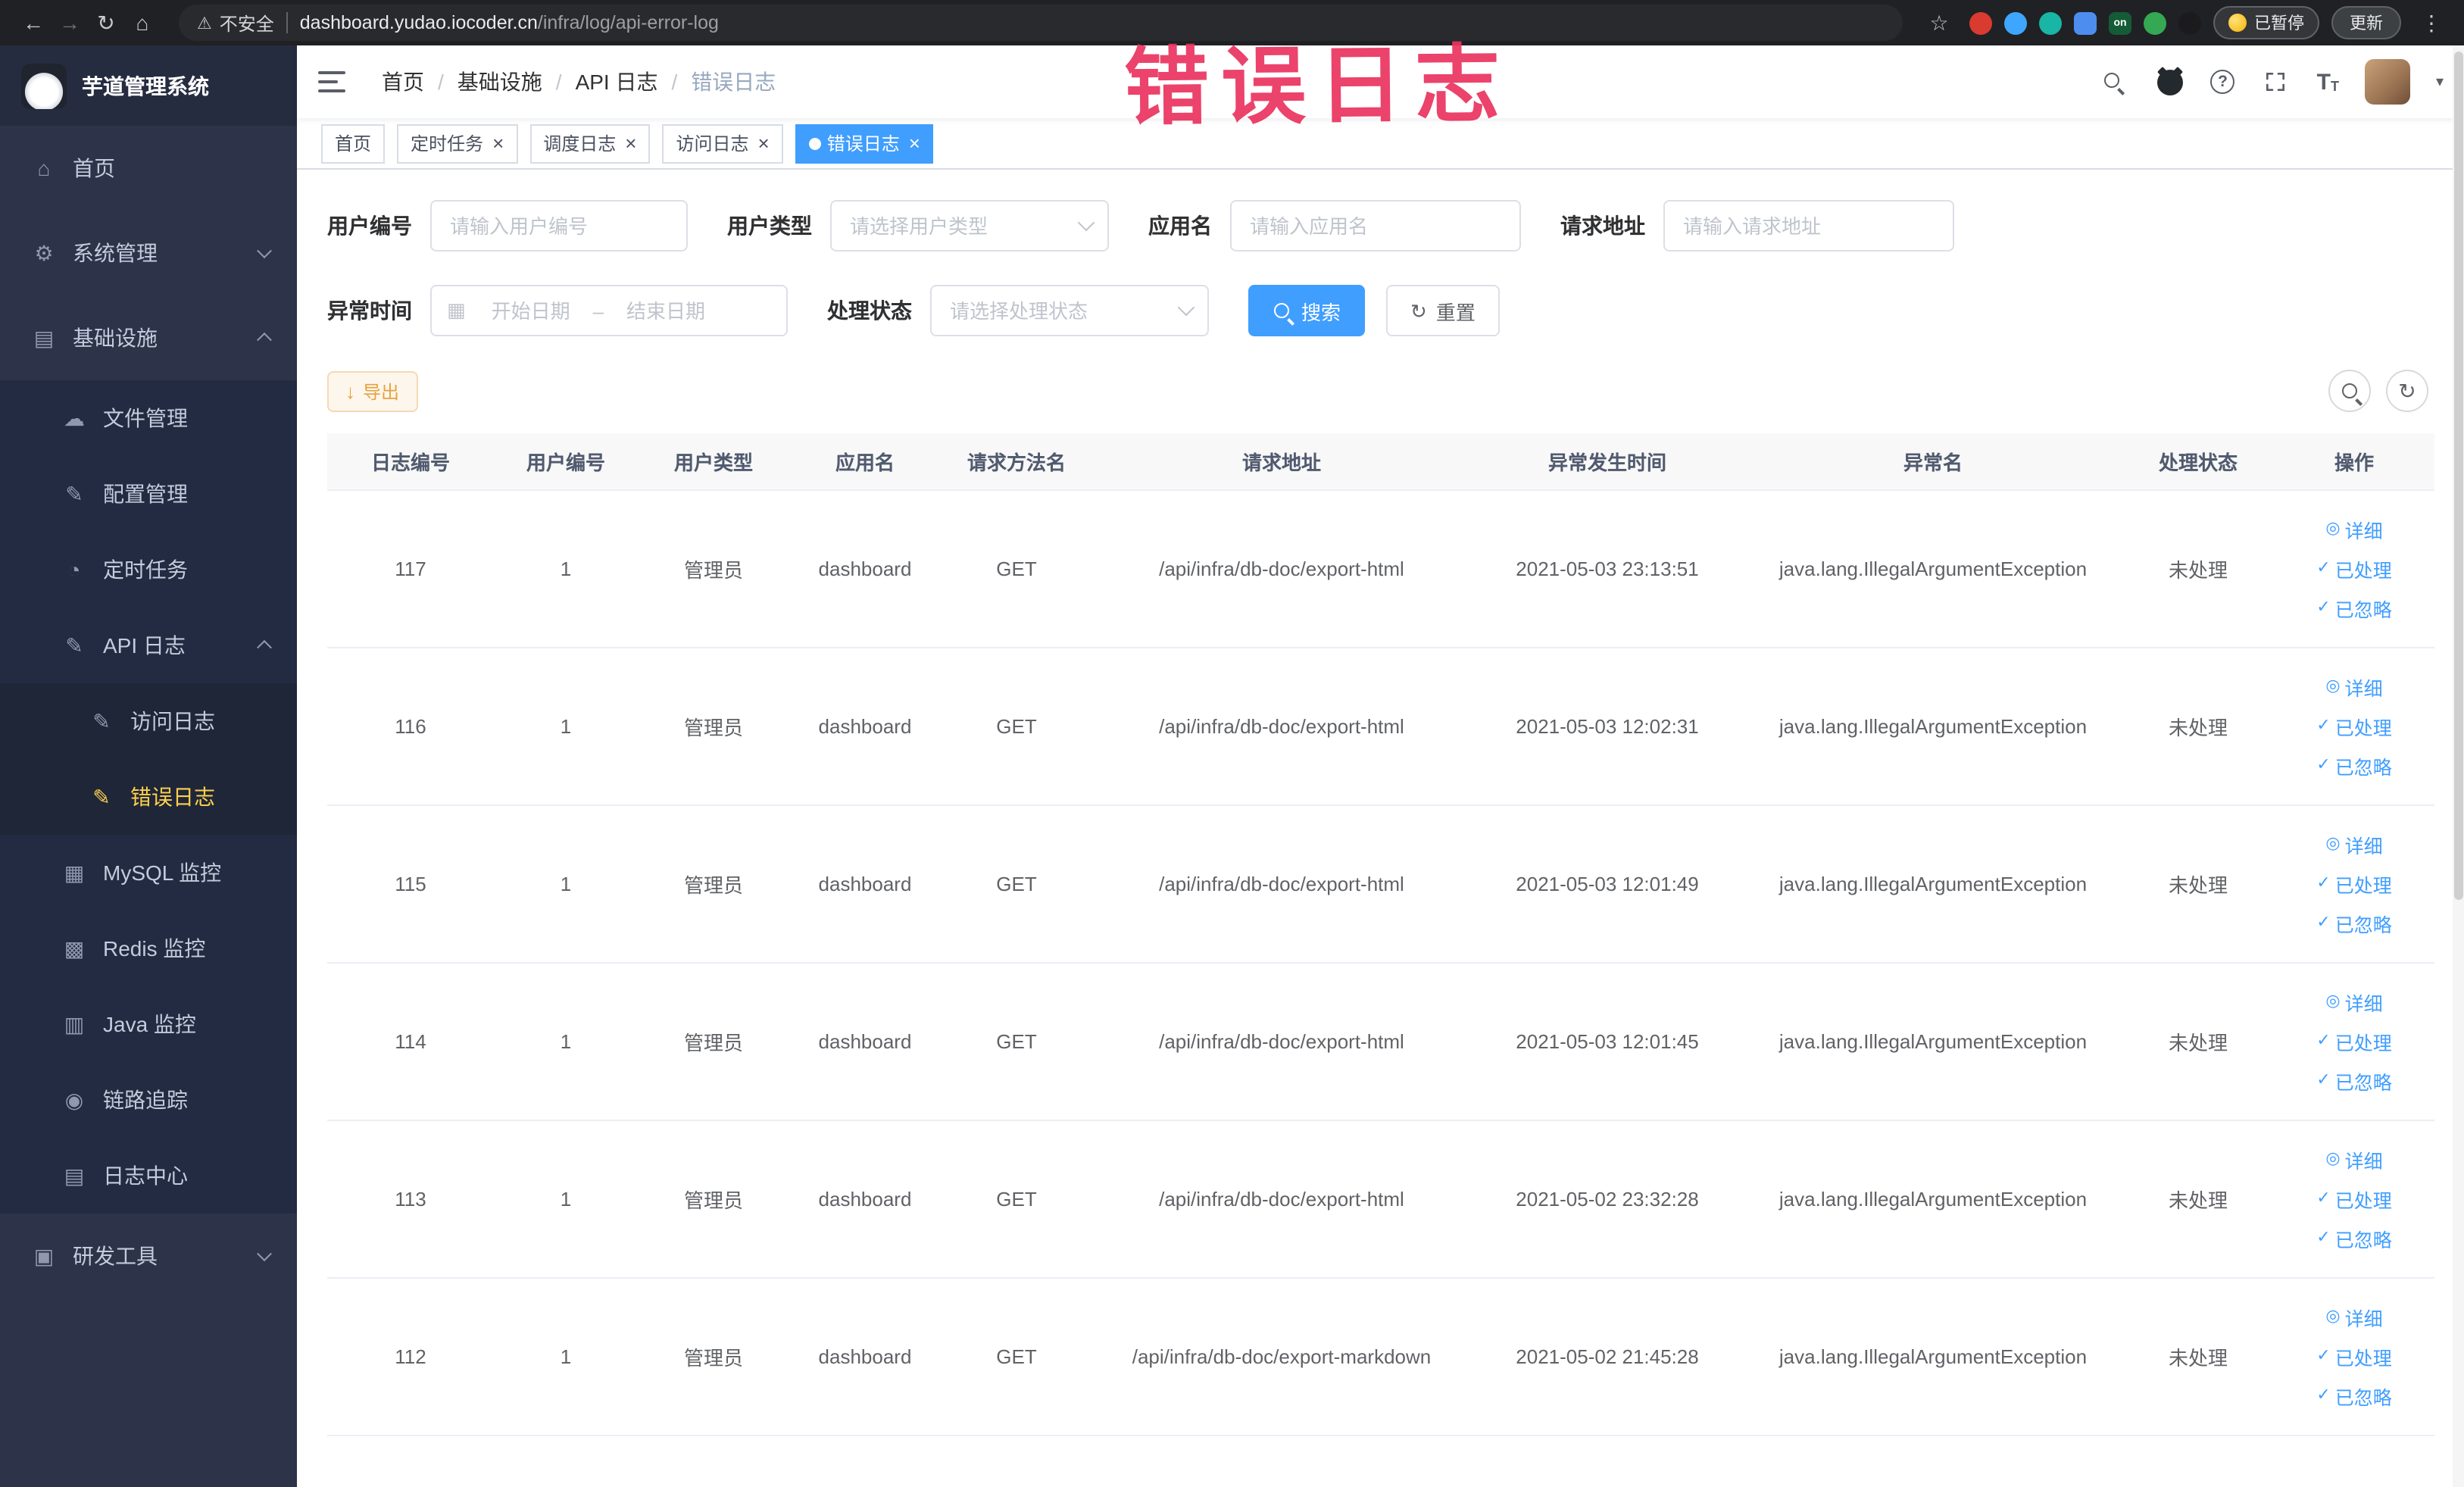 This screenshot has height=1487, width=2464. What do you see at coordinates (403, 82) in the screenshot?
I see `breadcrumb-item: 首页` at bounding box center [403, 82].